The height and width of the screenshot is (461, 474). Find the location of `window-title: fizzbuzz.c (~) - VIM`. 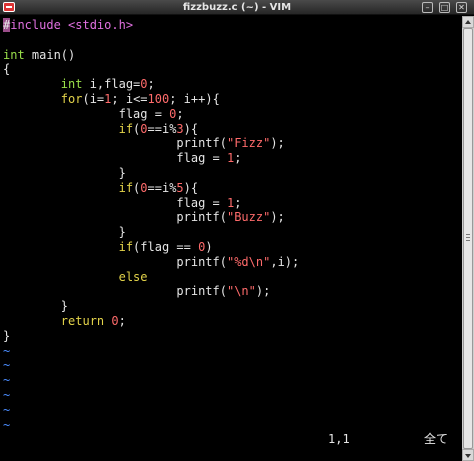

window-title: fizzbuzz.c (~) - VIM is located at coordinates (237, 7).